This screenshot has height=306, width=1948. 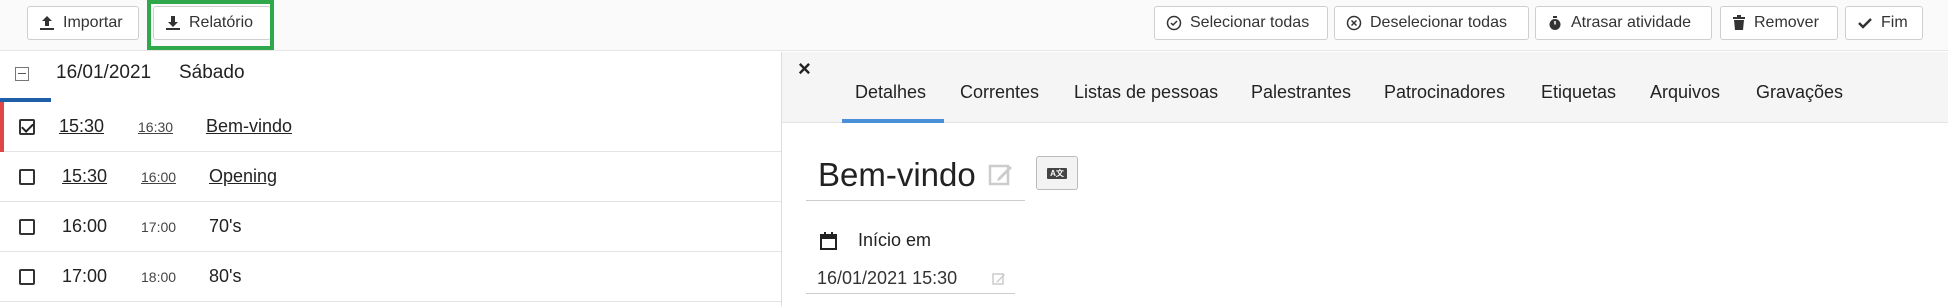 I want to click on deselect-all-label: Deselecionar todas, so click(x=1438, y=22).